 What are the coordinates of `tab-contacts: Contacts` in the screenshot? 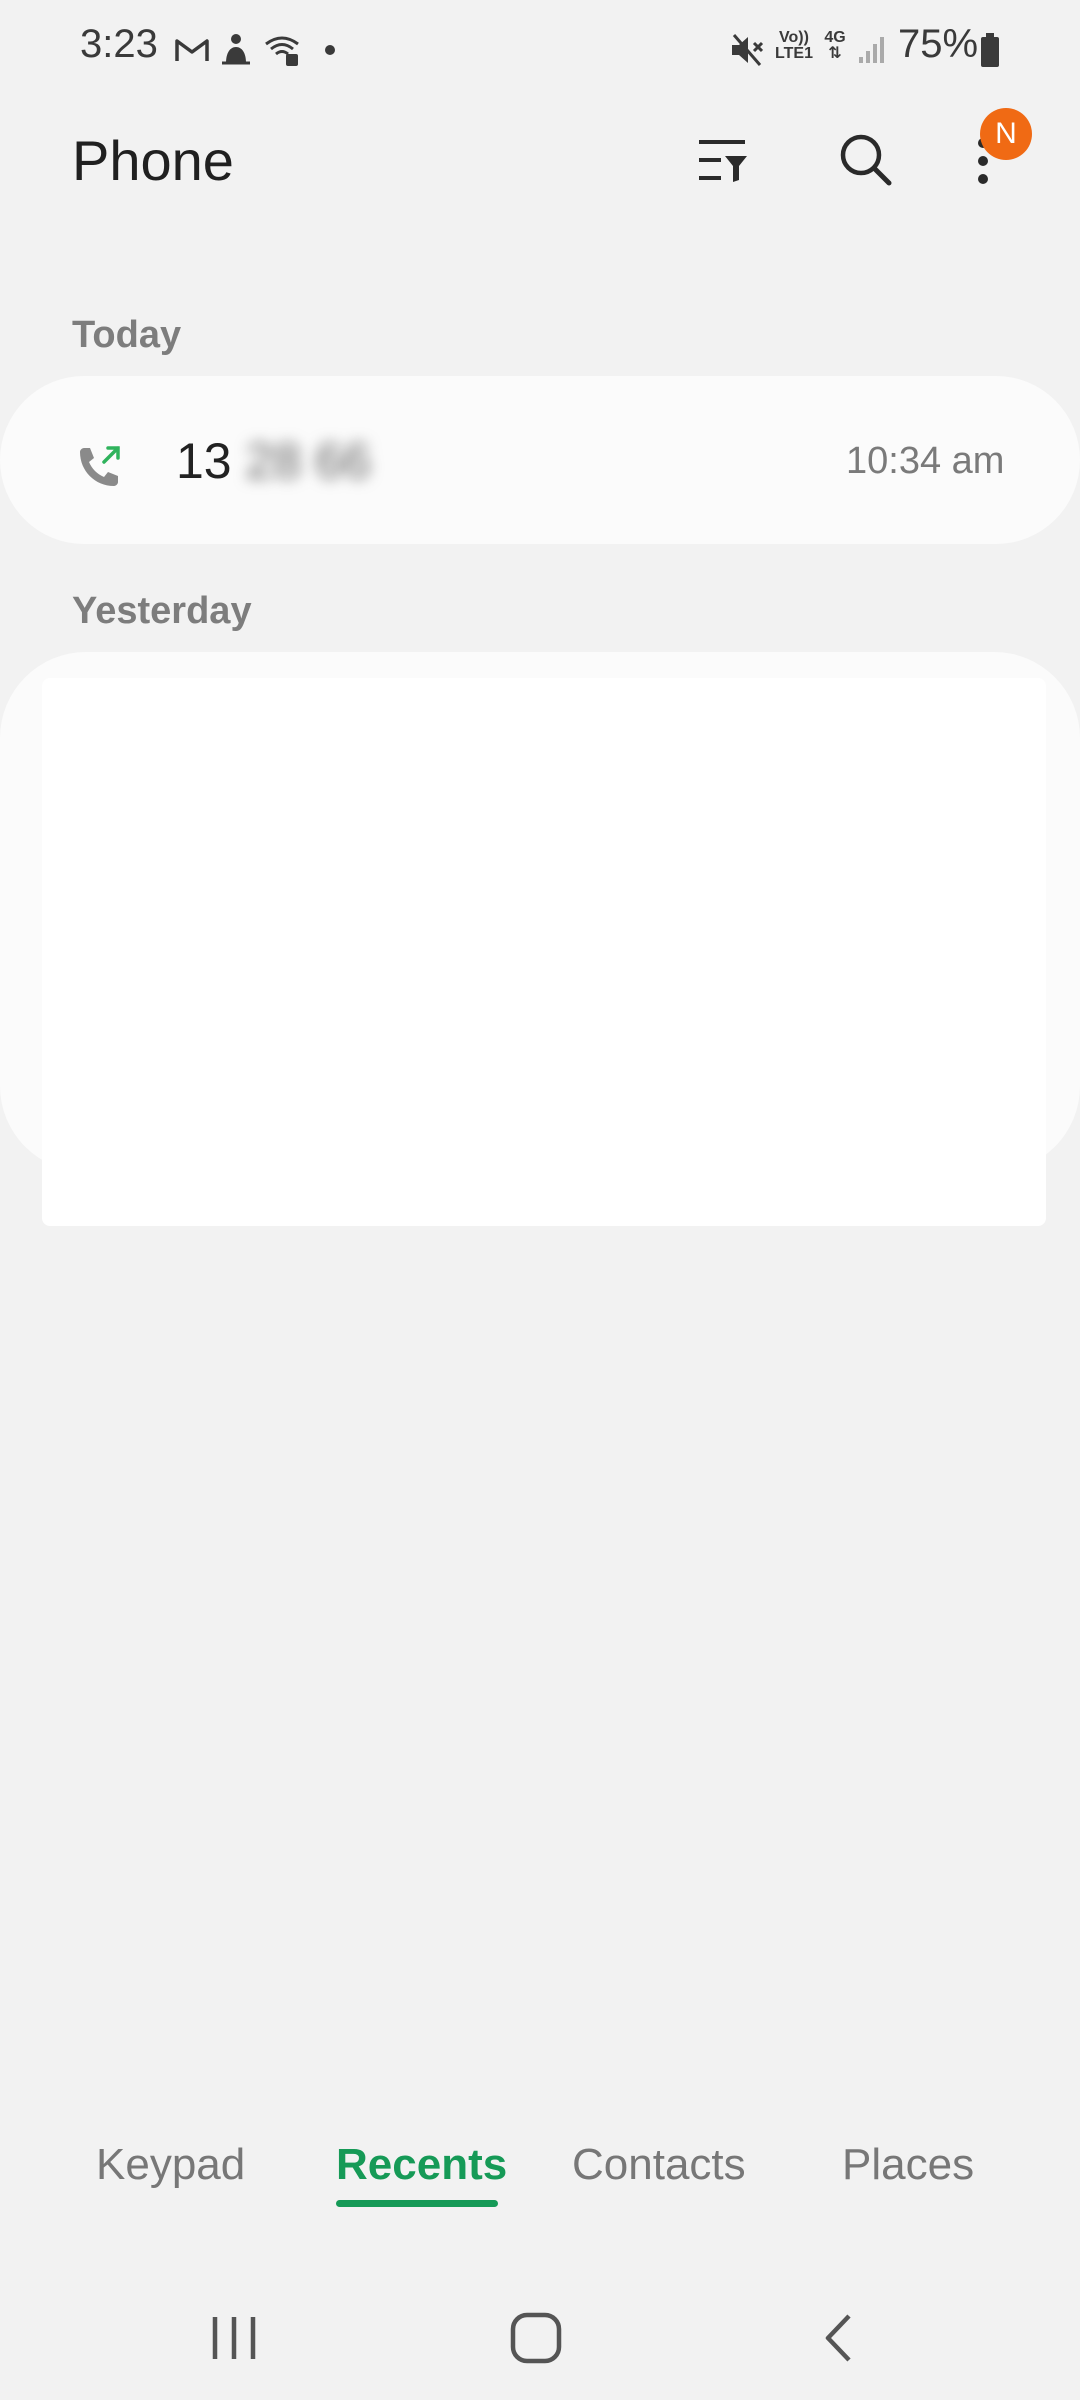 It's located at (659, 2165).